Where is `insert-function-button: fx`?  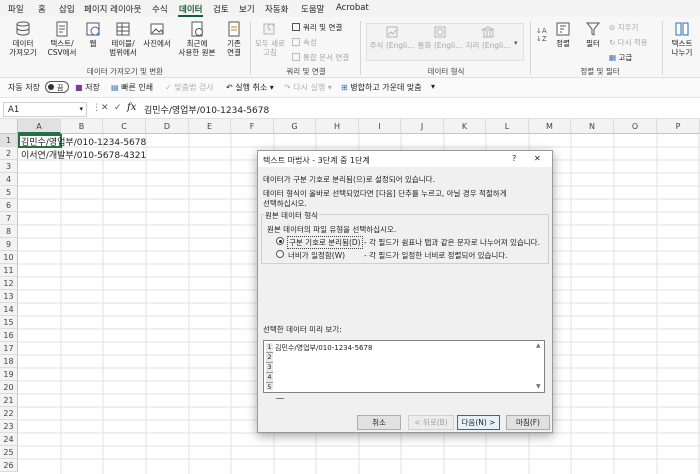 insert-function-button: fx is located at coordinates (131, 107).